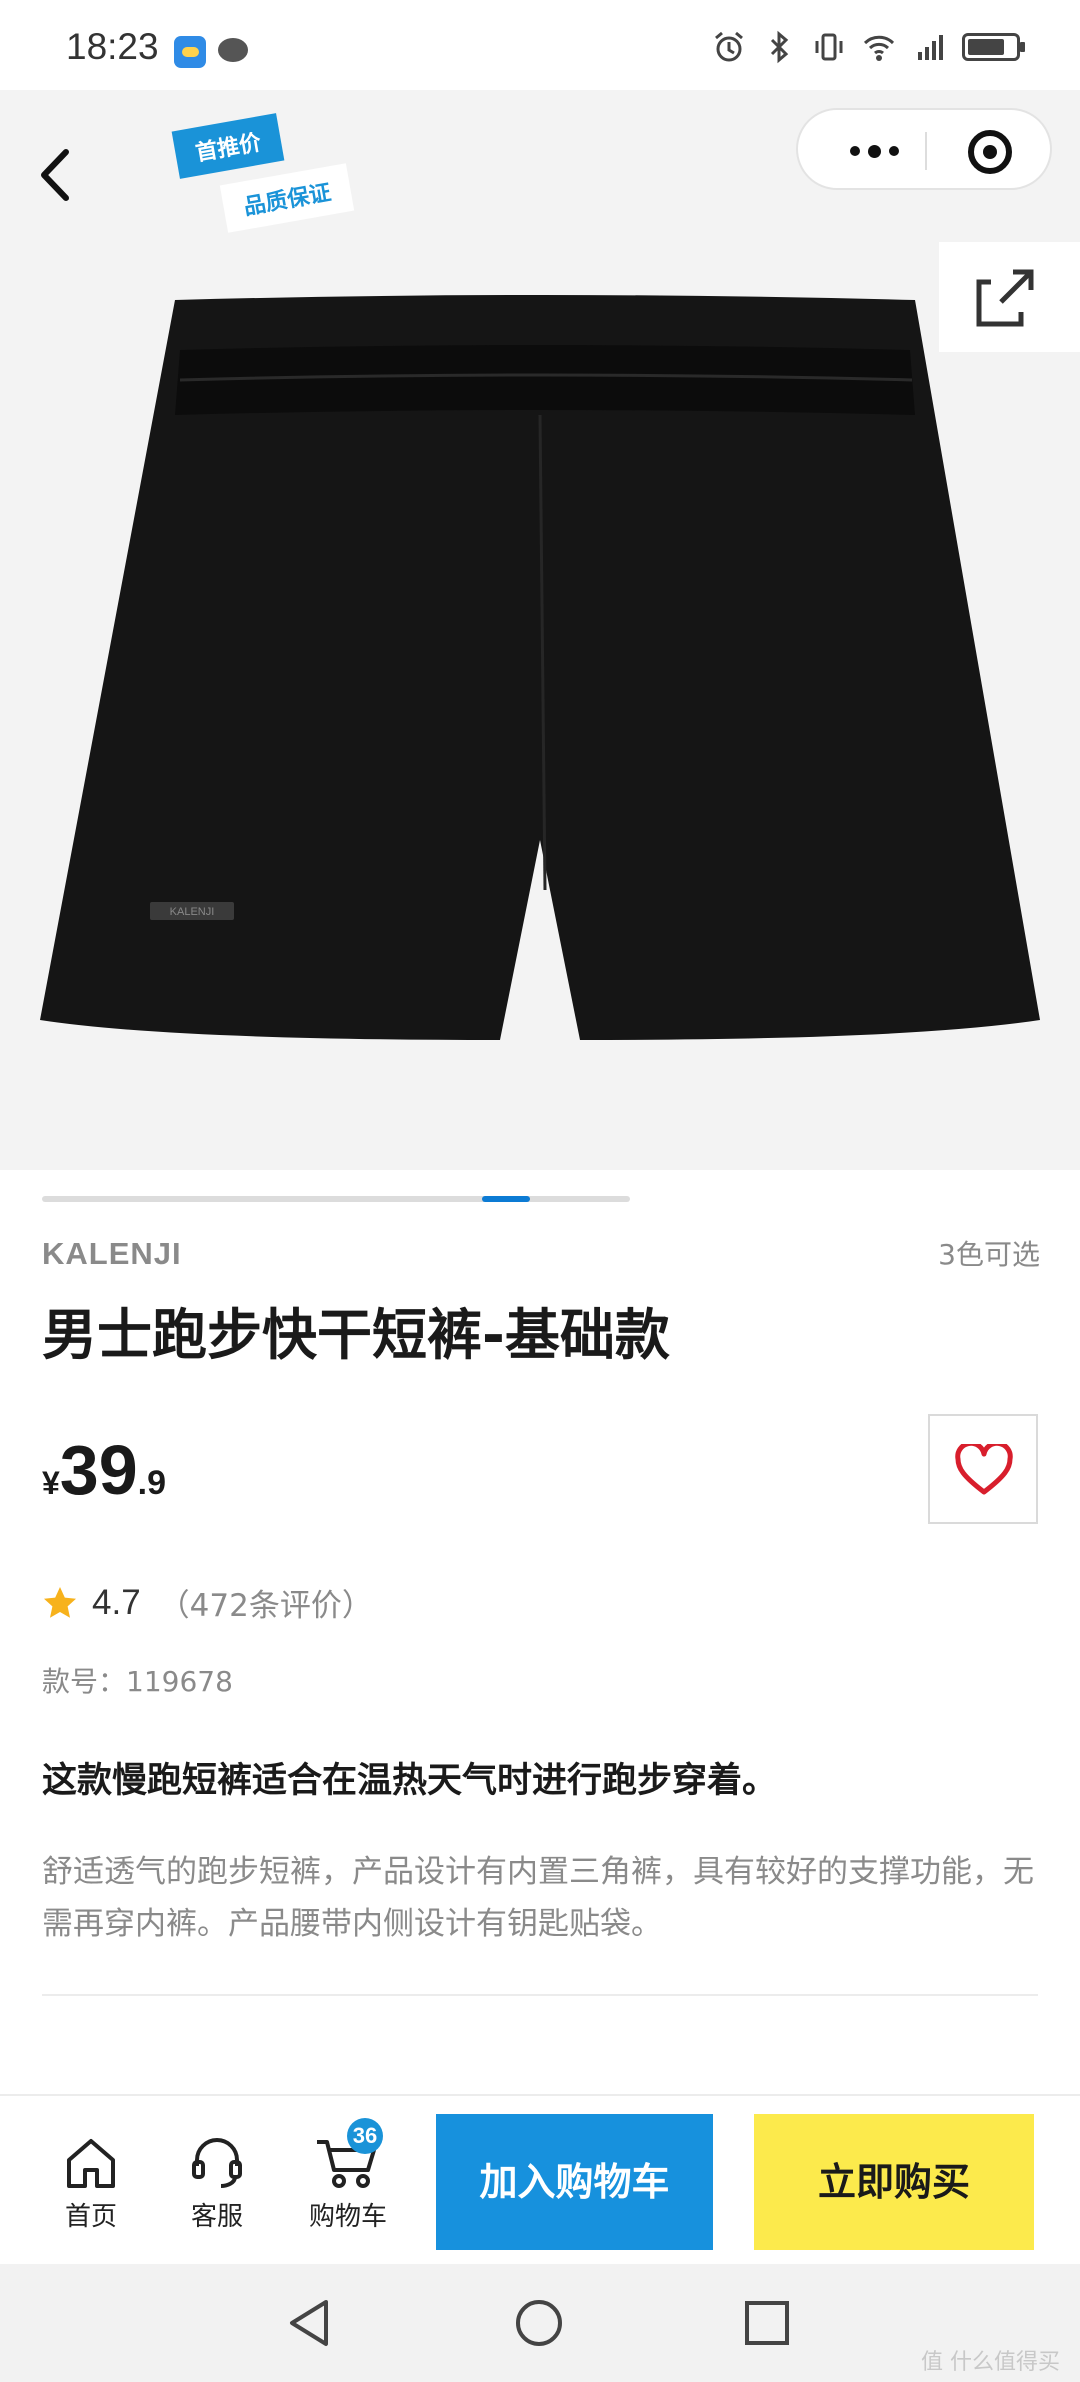  I want to click on nav-home-label: 首页, so click(90, 2217).